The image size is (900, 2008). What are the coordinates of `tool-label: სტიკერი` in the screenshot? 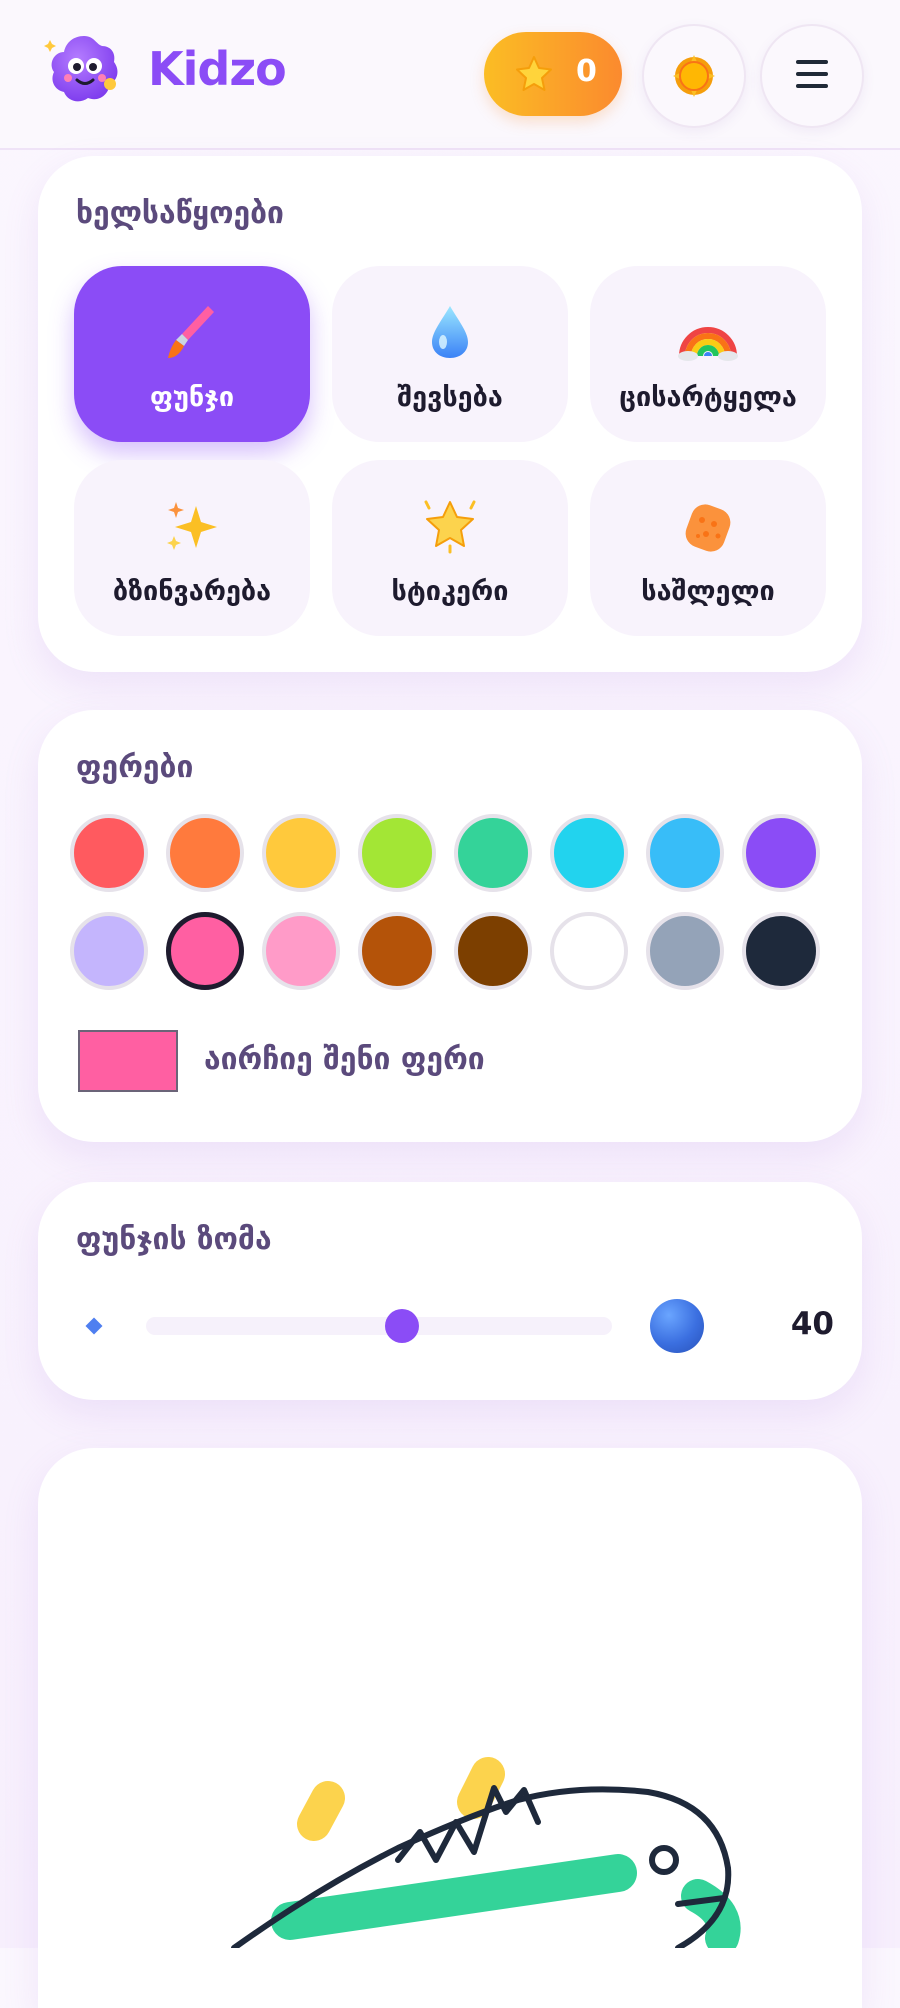 It's located at (450, 591).